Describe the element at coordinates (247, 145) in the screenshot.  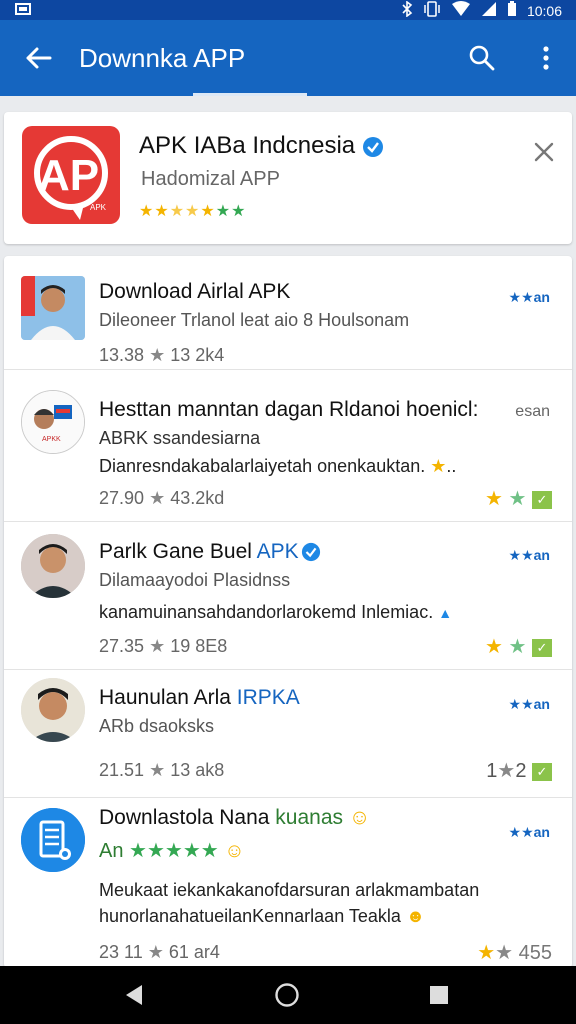
I see `featured-app-name: APK IABa Indcnesia` at that location.